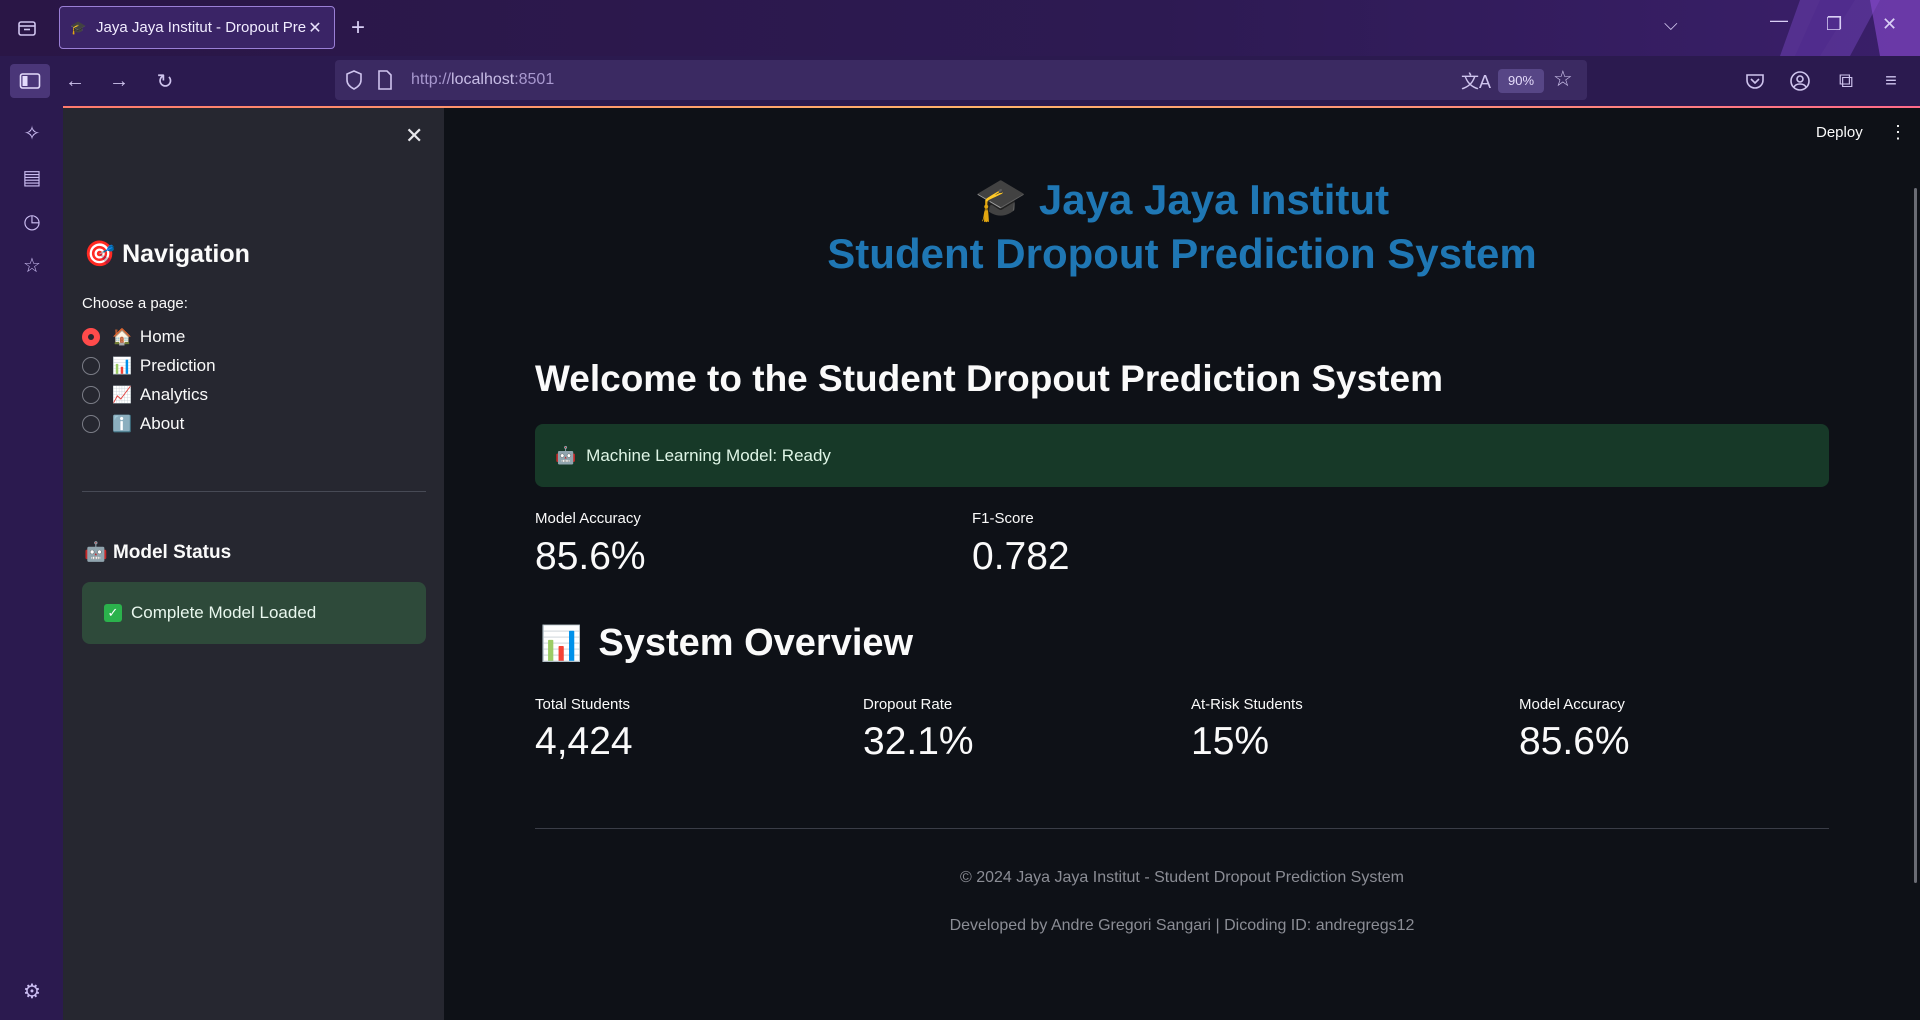 The height and width of the screenshot is (1020, 1920). What do you see at coordinates (1247, 704) in the screenshot?
I see `metric-label: At-Risk Students` at bounding box center [1247, 704].